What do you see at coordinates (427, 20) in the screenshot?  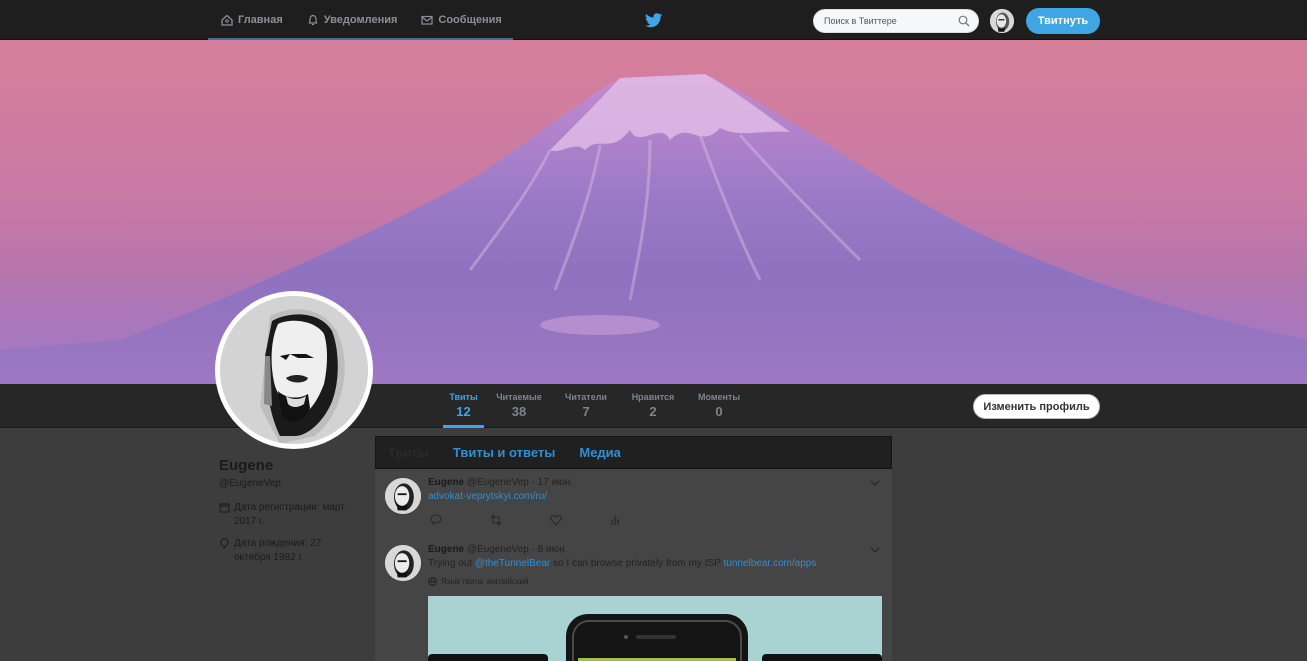 I see `envelope-icon` at bounding box center [427, 20].